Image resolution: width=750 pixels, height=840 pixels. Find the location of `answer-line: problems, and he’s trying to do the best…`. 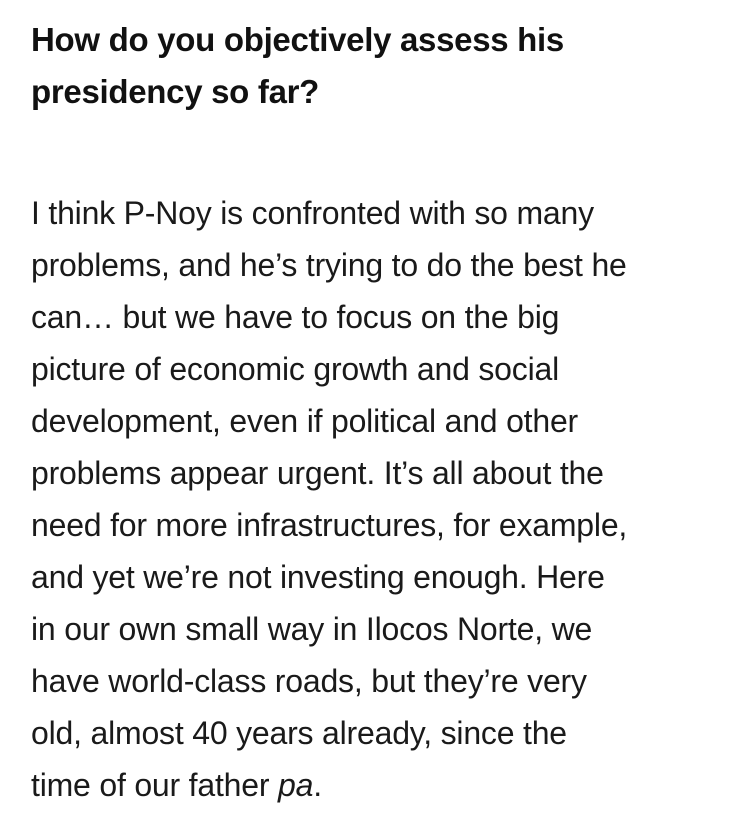

answer-line: problems, and he’s trying to do the best… is located at coordinates (329, 265).